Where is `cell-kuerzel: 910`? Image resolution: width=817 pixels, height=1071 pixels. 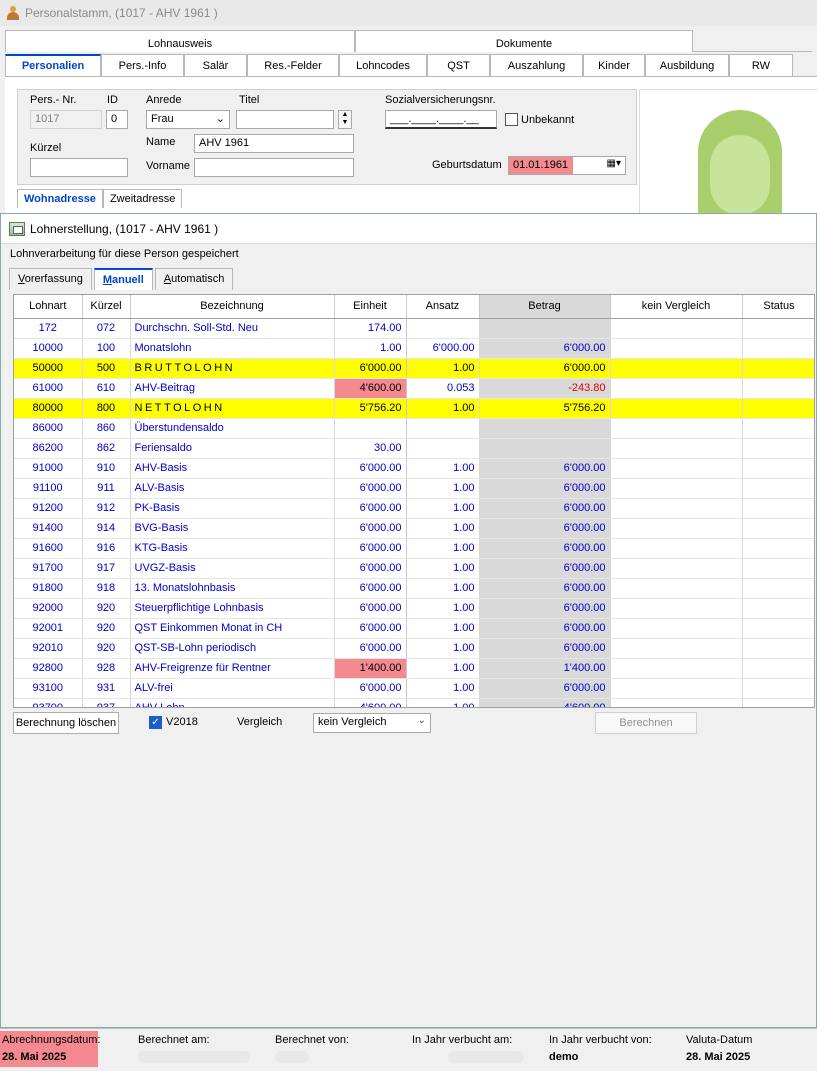
cell-kuerzel: 910 is located at coordinates (106, 468).